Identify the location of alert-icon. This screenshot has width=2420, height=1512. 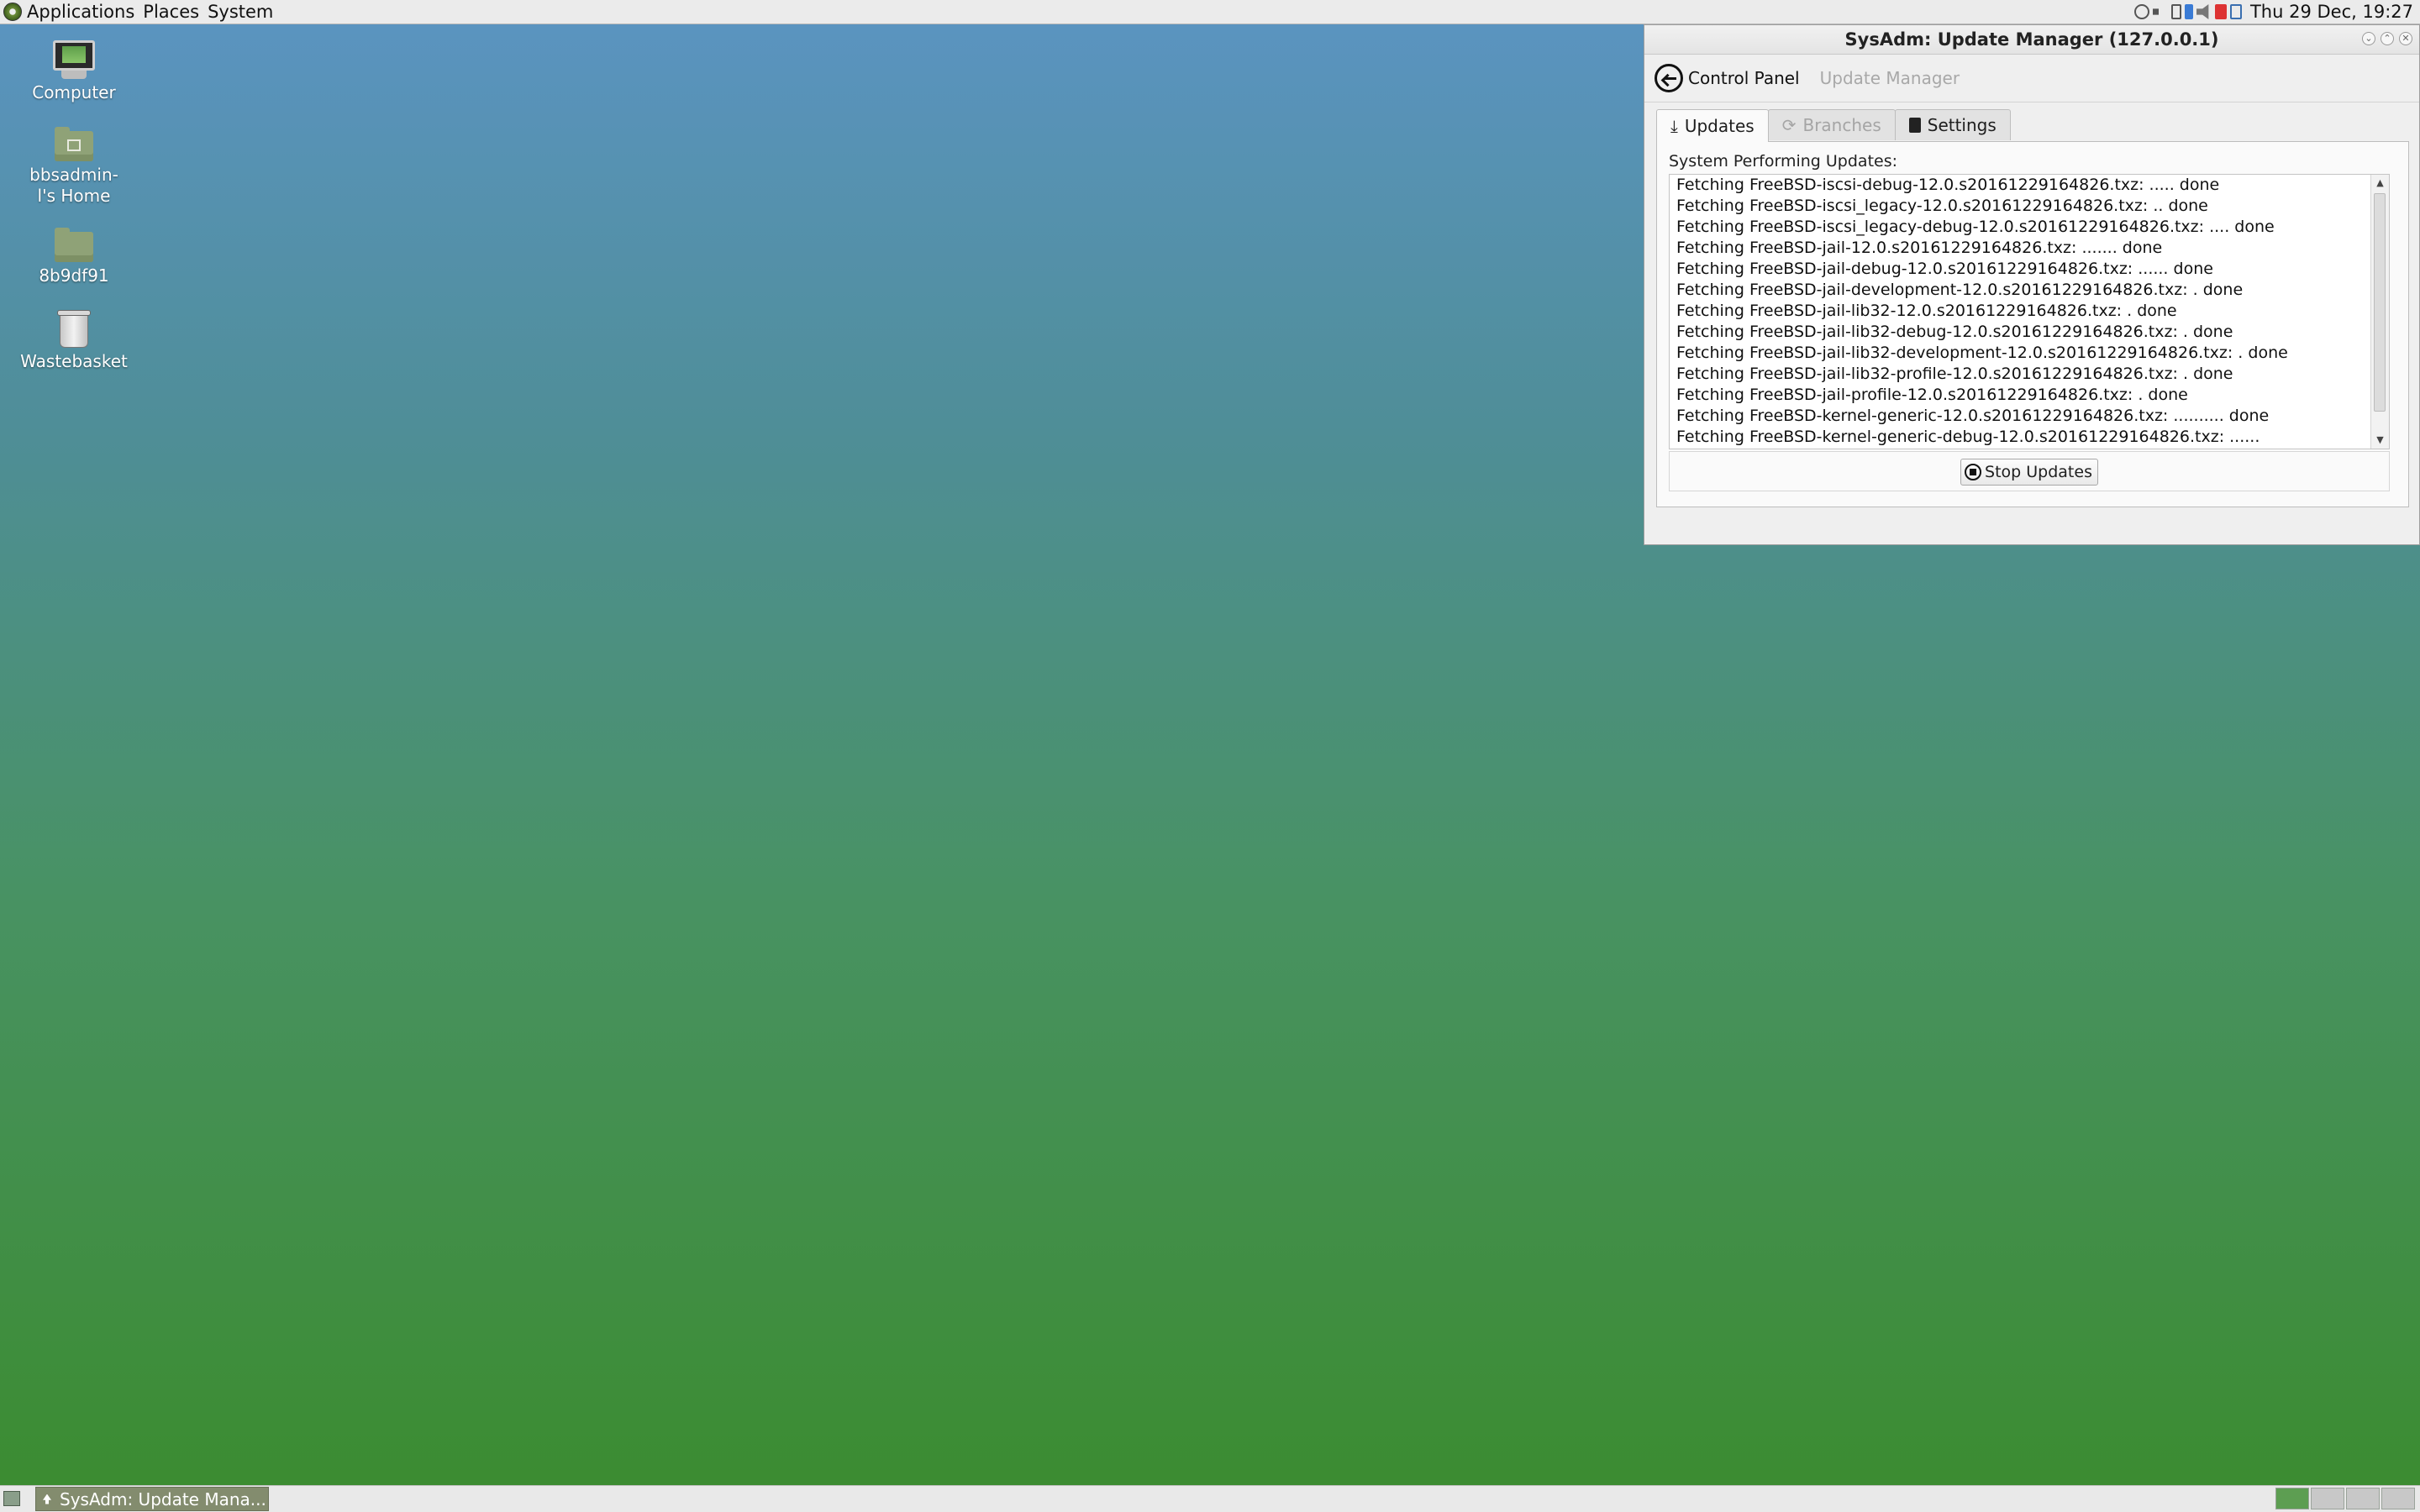
(2220, 11).